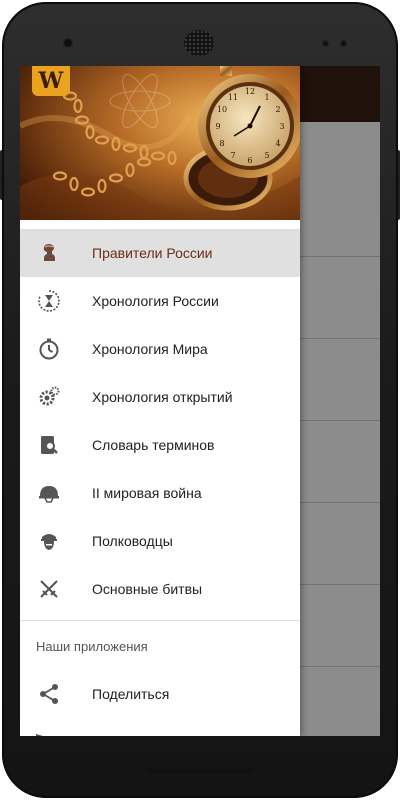 This screenshot has width=400, height=800. What do you see at coordinates (153, 445) in the screenshot?
I see `menu-item-label: Словарь терминов` at bounding box center [153, 445].